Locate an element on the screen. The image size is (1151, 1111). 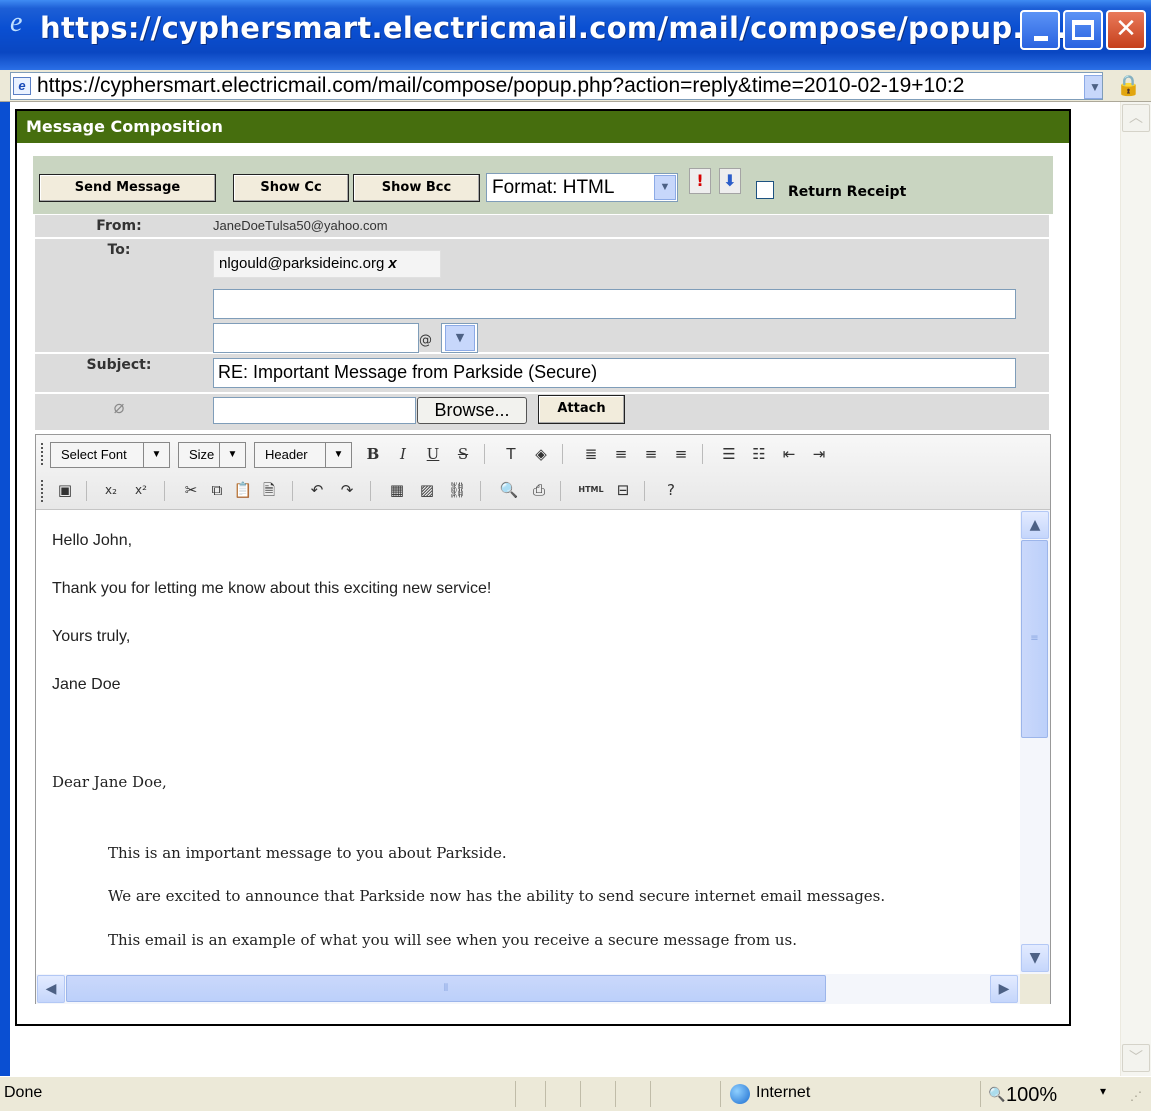
maximize-button is located at coordinates (1083, 30).